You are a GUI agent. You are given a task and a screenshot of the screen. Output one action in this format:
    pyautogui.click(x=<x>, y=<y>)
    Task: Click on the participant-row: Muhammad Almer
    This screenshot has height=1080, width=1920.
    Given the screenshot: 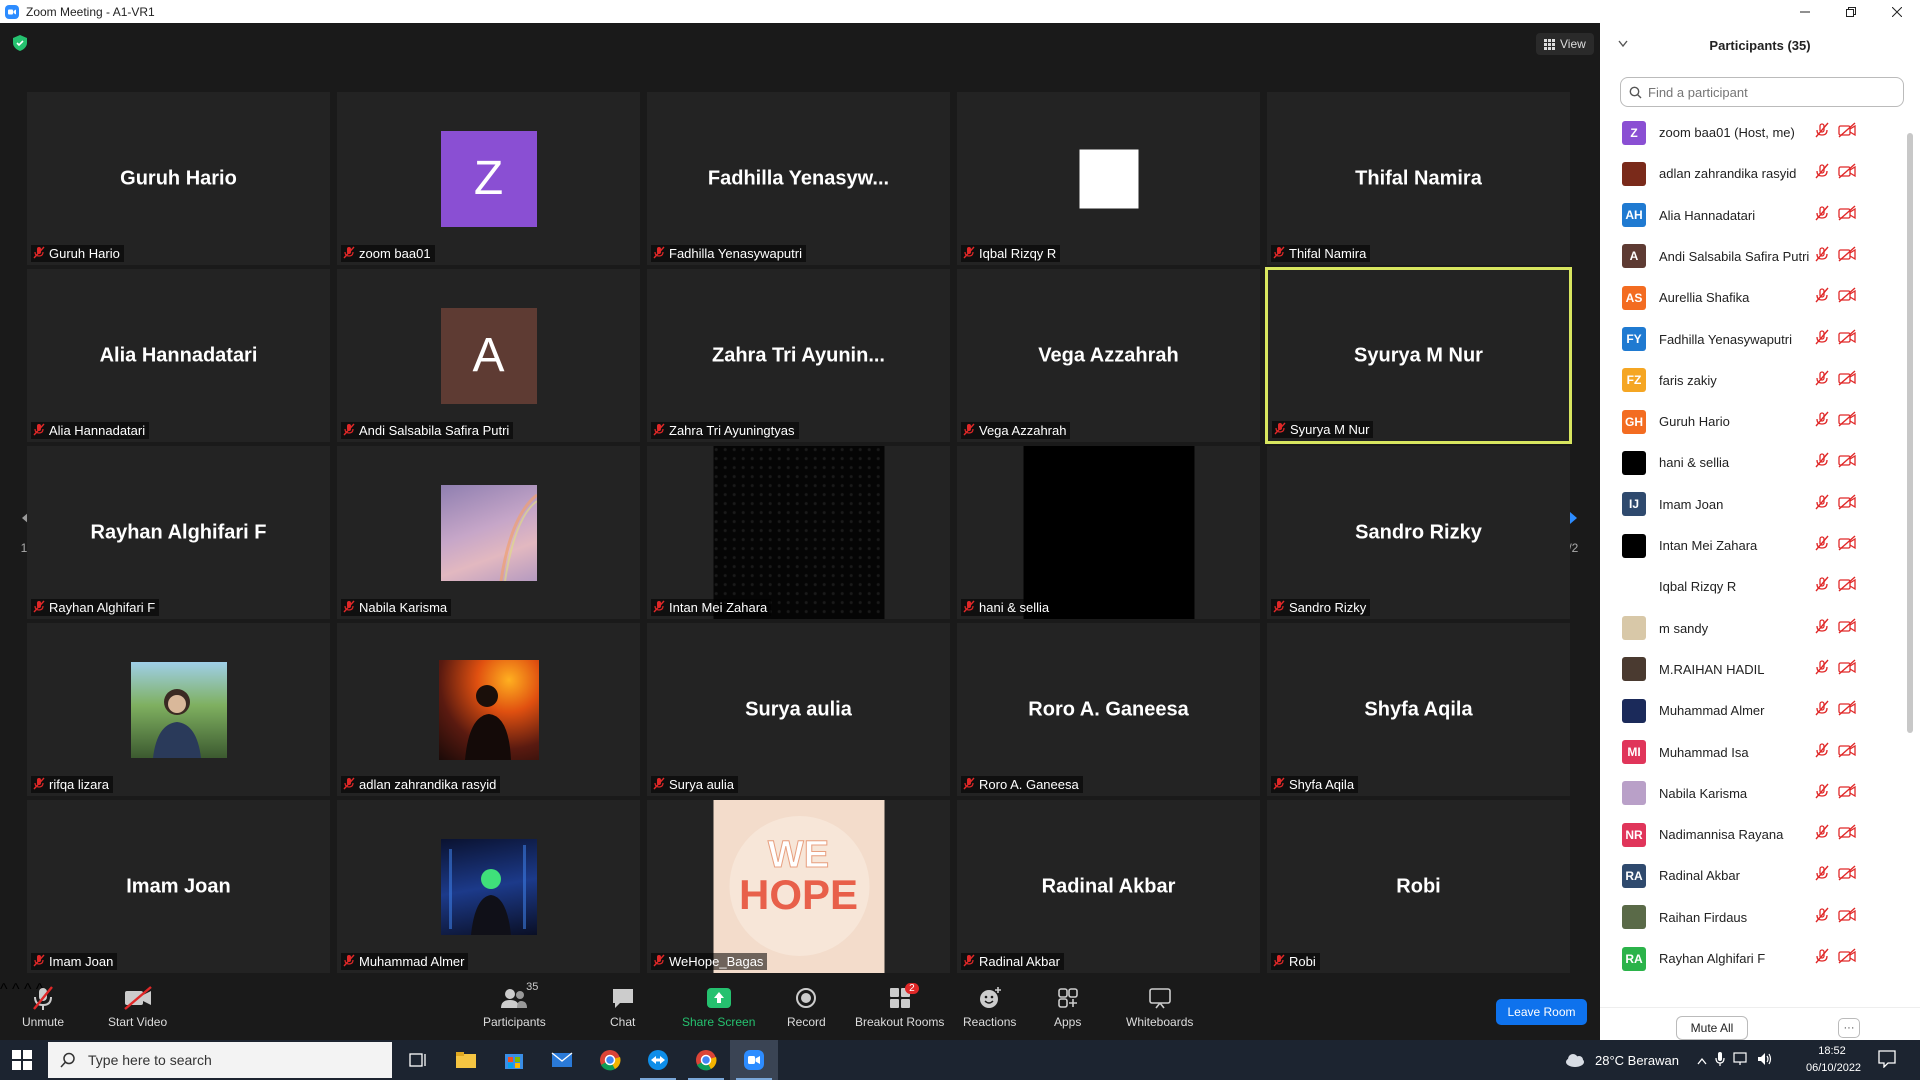 What is the action you would take?
    pyautogui.click(x=1753, y=710)
    